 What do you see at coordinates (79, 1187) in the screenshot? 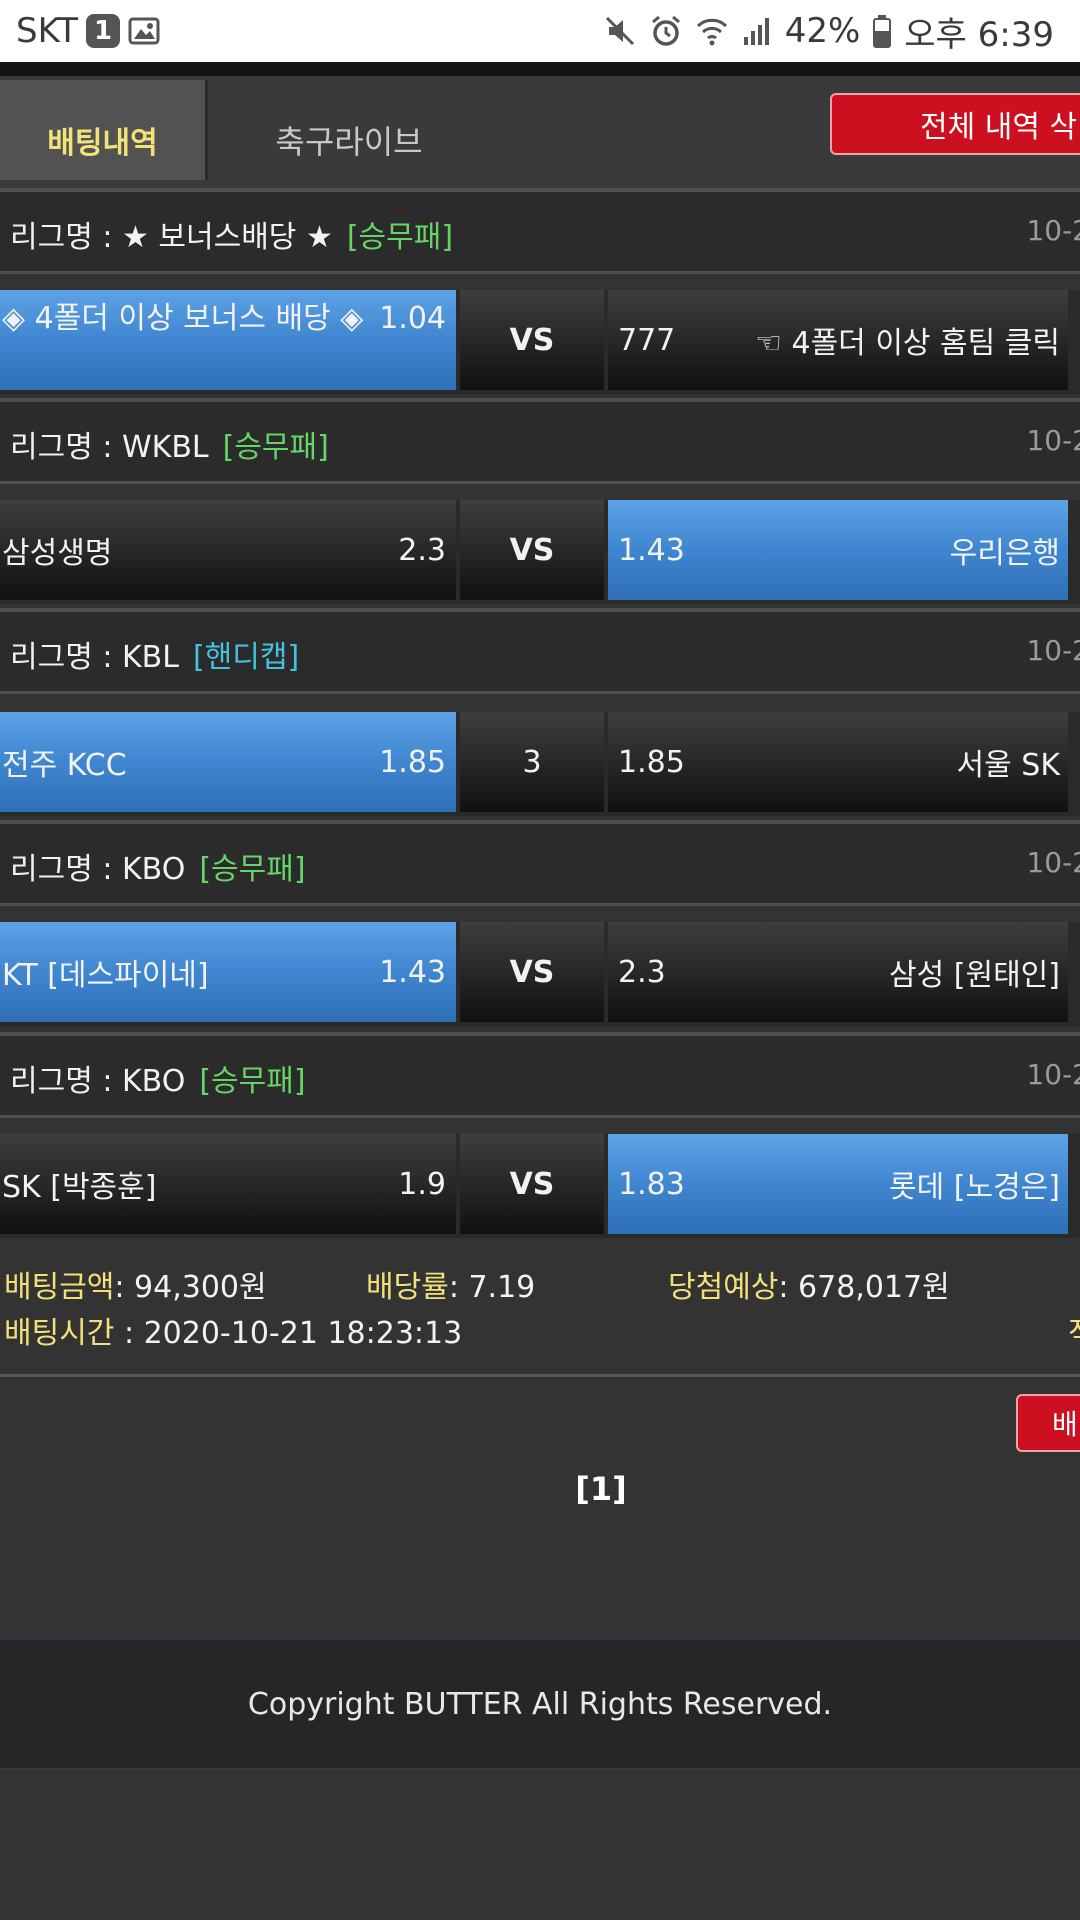
I see `home-team-name: SK [박종훈]` at bounding box center [79, 1187].